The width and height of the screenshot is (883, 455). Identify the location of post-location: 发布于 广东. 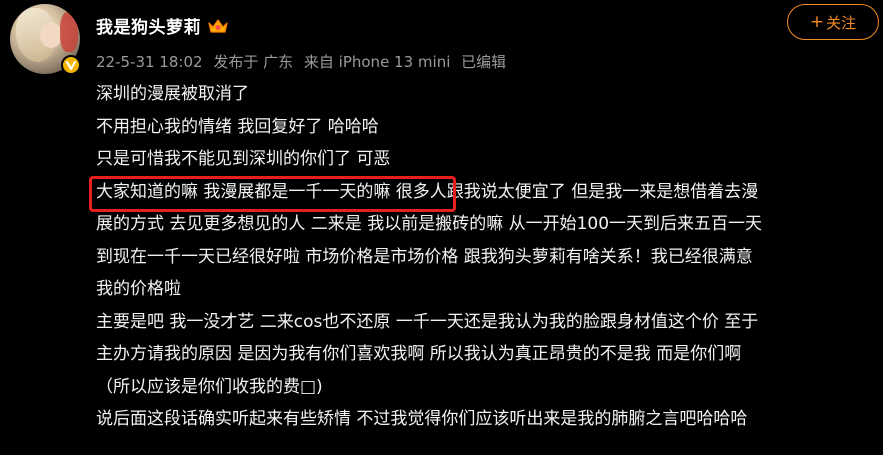
(253, 62).